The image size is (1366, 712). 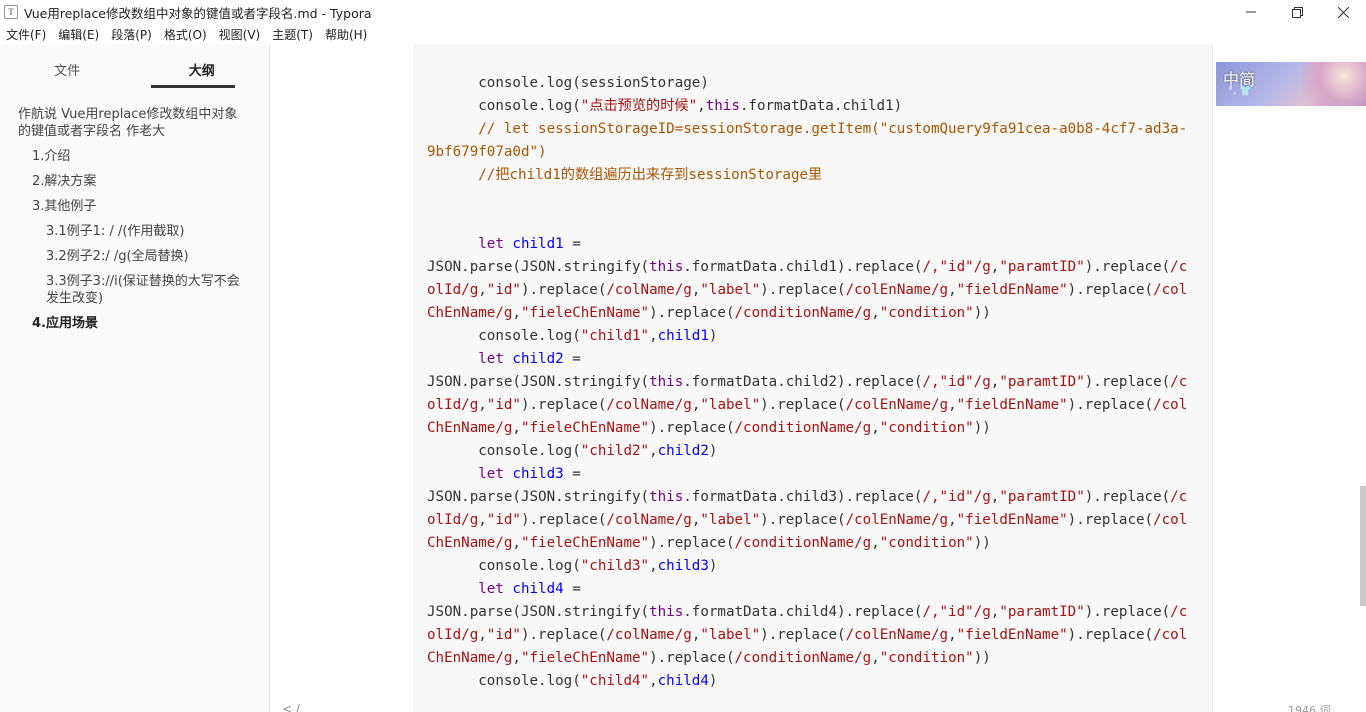 What do you see at coordinates (1297, 12) in the screenshot?
I see `maximize-button` at bounding box center [1297, 12].